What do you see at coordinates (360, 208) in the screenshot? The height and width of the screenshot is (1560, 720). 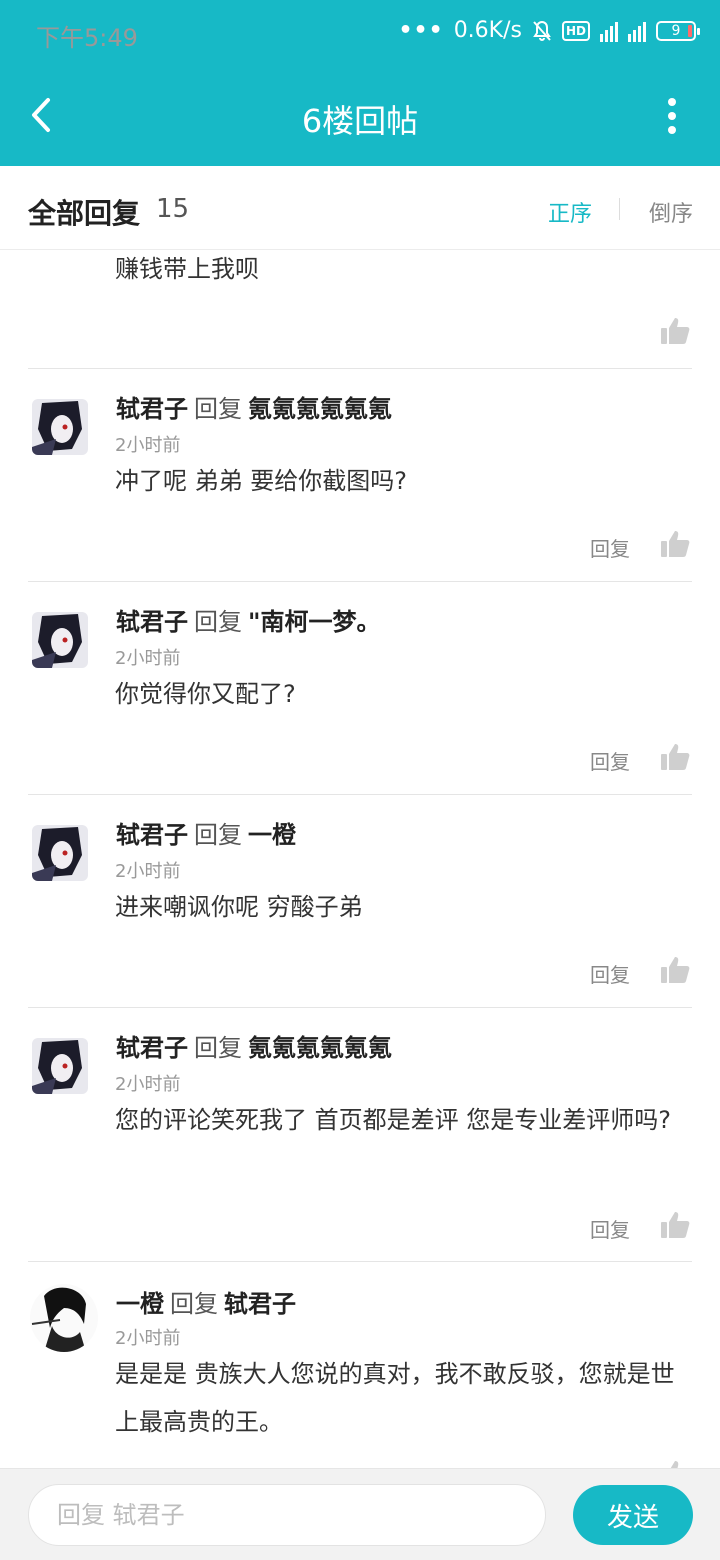 I see `replies-header: 全部回复 15 正序 倒序` at bounding box center [360, 208].